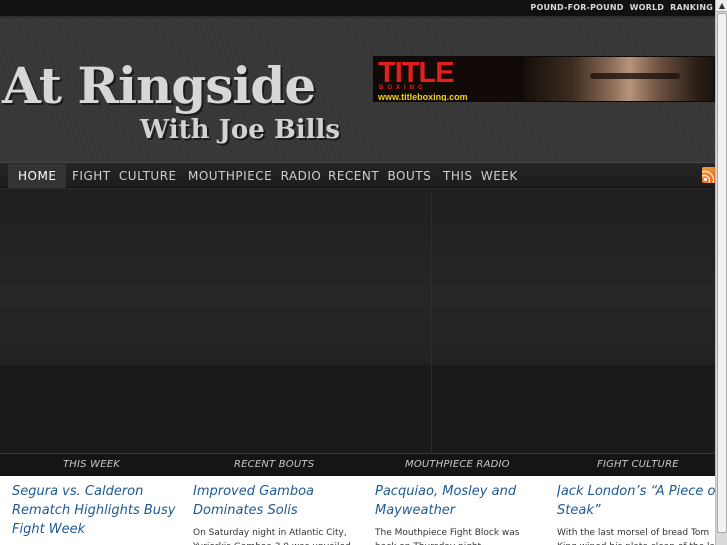 The height and width of the screenshot is (545, 727). Describe the element at coordinates (273, 501) in the screenshot. I see `post-title-link: Improved Gamboa Dominates Solis` at that location.